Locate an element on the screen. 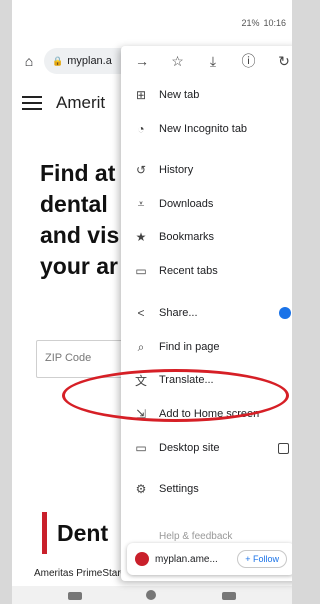 Image resolution: width=320 pixels, height=604 pixels. menu-item-label: New Incognito tab is located at coordinates (203, 129).